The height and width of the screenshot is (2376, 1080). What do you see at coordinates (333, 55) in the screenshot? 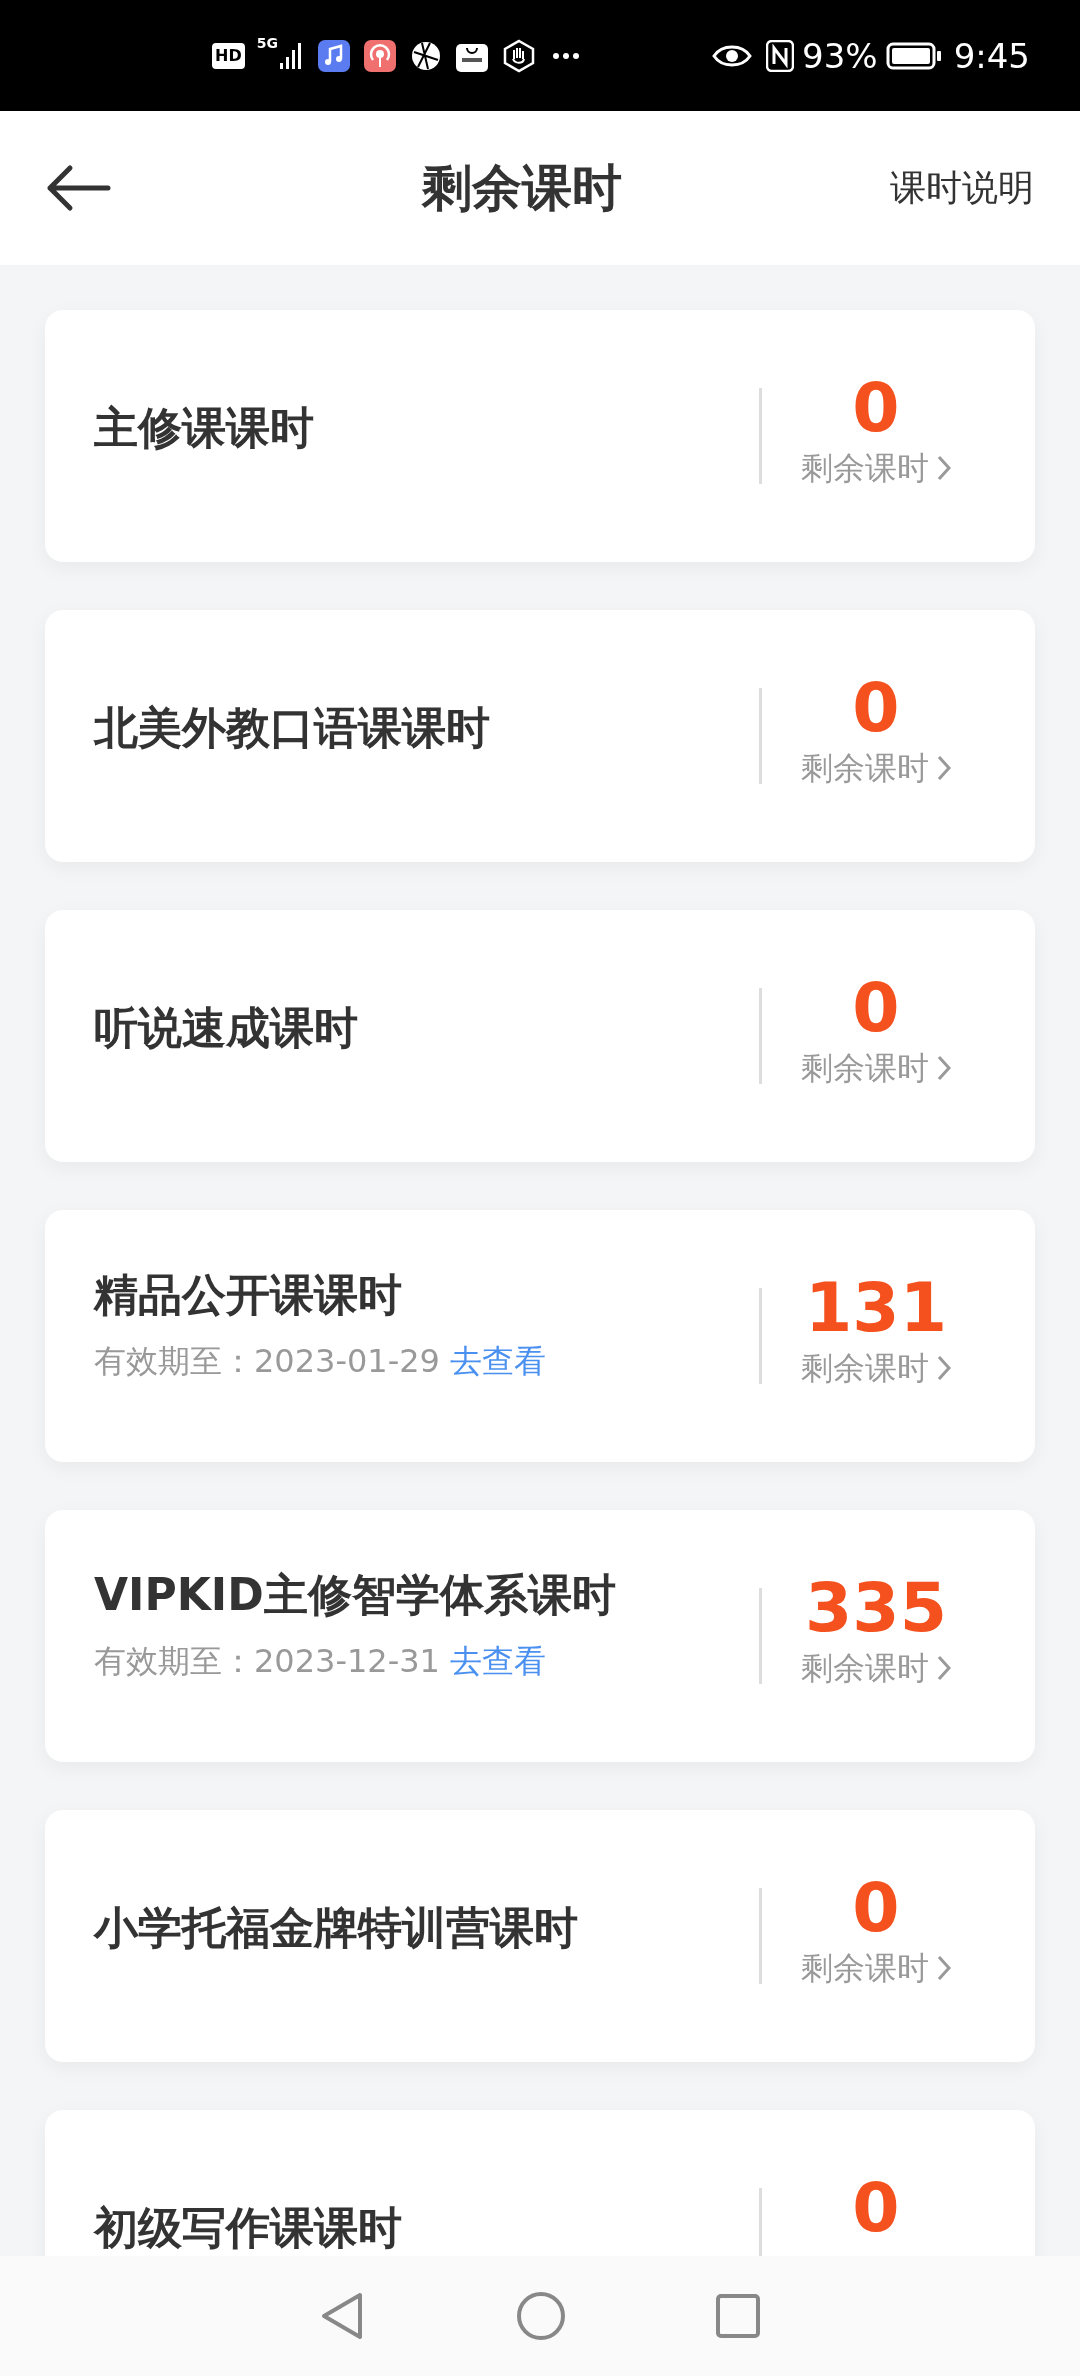
I see `music-app-icon` at bounding box center [333, 55].